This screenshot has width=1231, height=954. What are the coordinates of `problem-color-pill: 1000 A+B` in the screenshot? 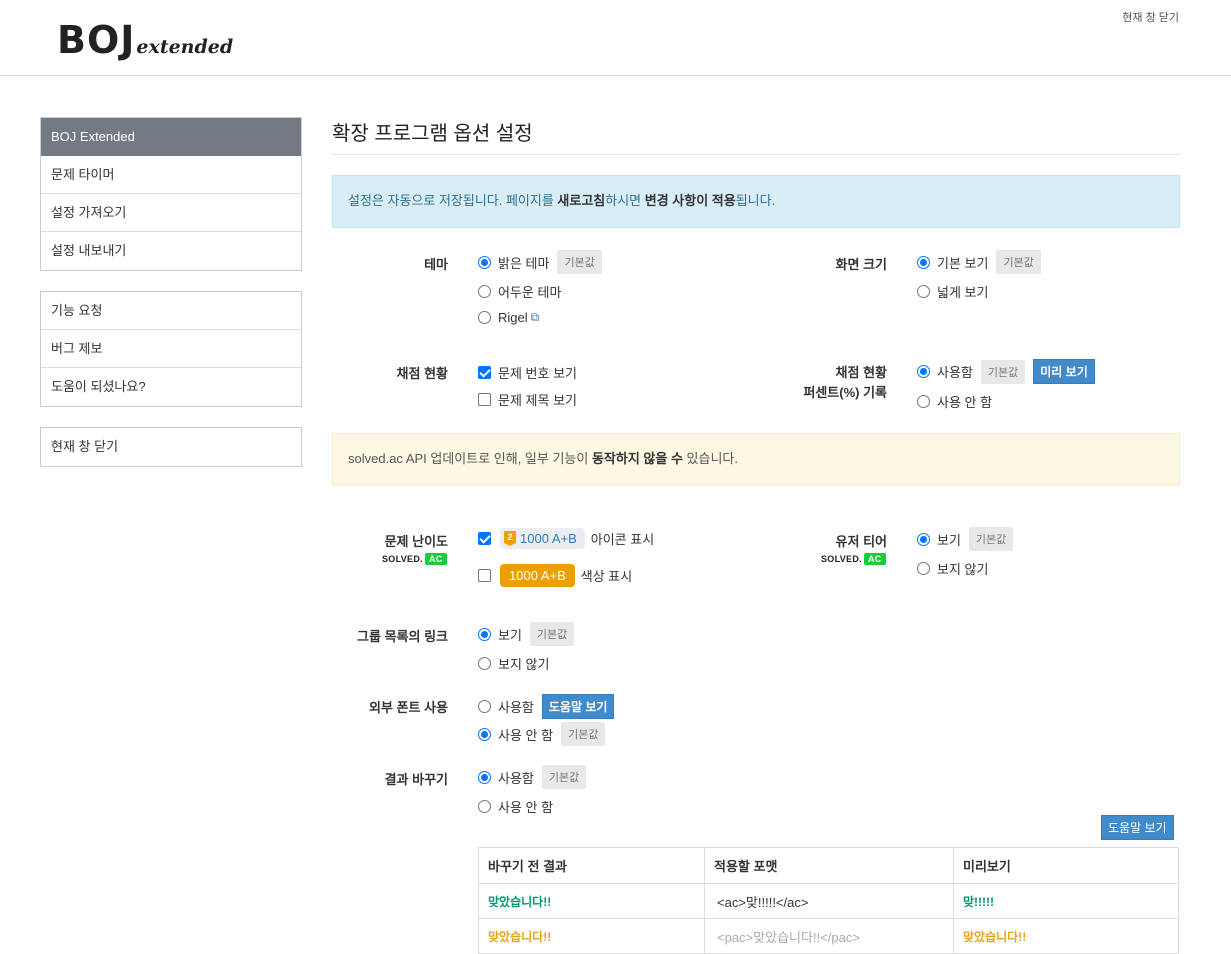 It's located at (537, 575).